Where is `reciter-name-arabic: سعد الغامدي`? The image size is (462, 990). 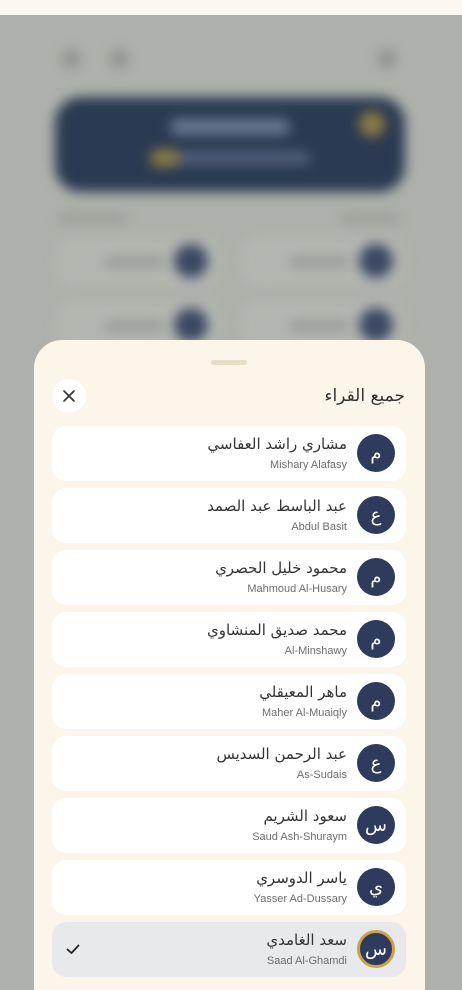 reciter-name-arabic: سعد الغامدي is located at coordinates (306, 940).